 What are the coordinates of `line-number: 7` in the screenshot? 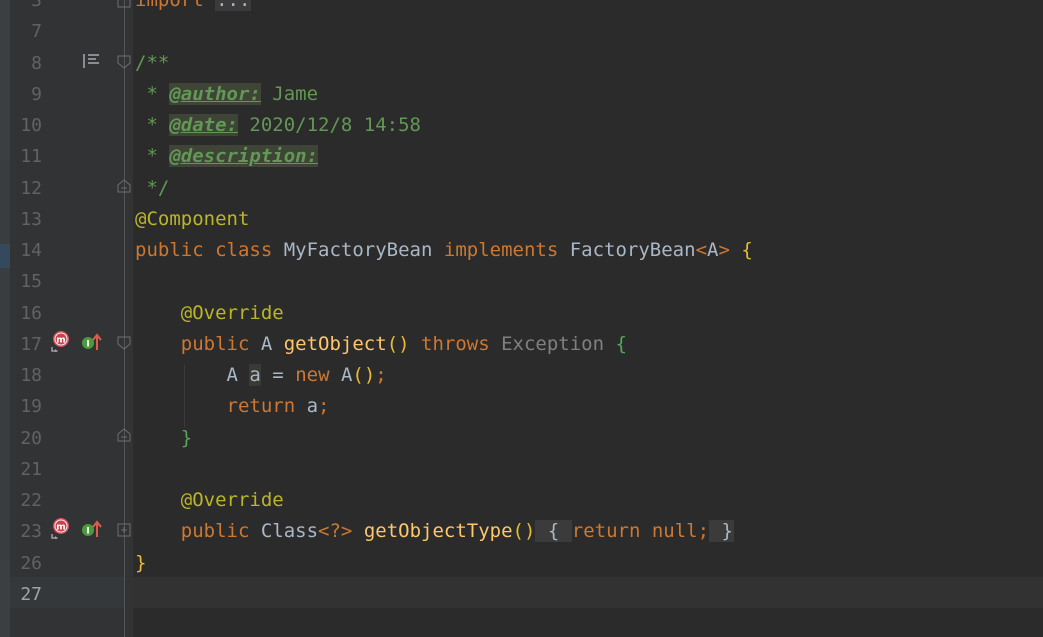 It's located at (36, 32).